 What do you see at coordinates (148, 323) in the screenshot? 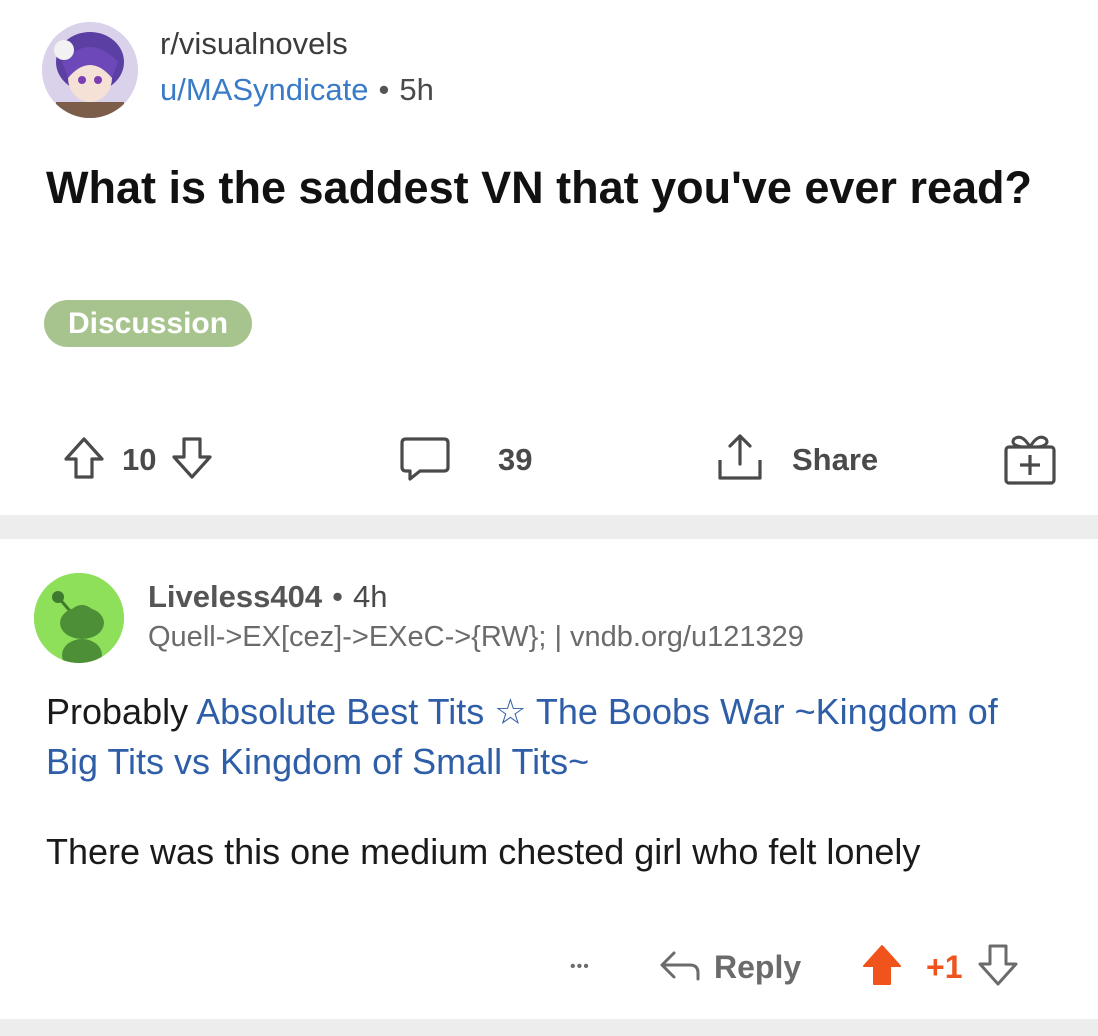
I see `post-flair: Discussion` at bounding box center [148, 323].